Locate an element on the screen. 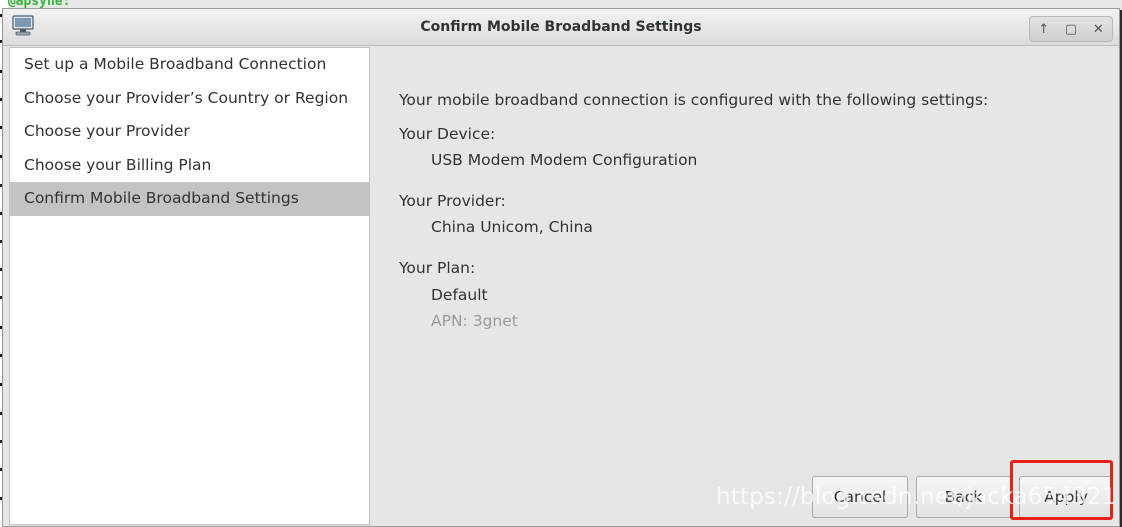 The image size is (1122, 527). step-confirm: Confirm Mobile Broadband Settings is located at coordinates (189, 199).